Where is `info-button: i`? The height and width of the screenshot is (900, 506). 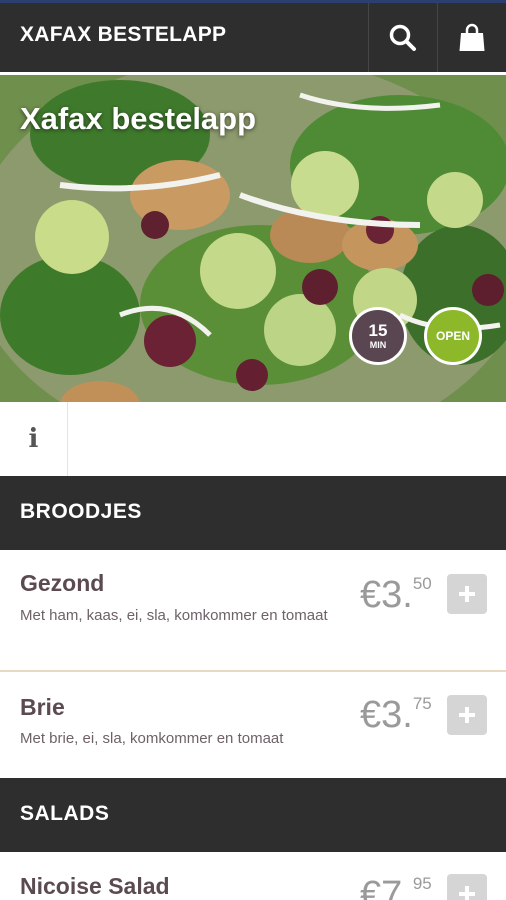 info-button: i is located at coordinates (34, 439).